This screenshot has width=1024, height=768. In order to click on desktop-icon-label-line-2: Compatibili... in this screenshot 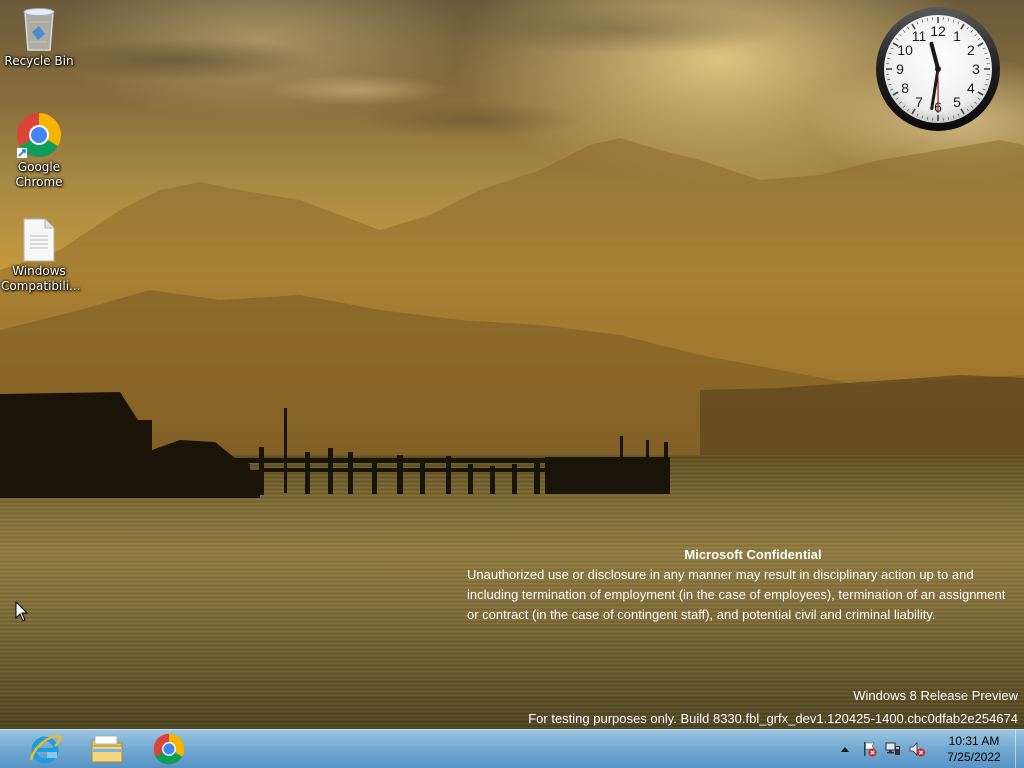, I will do `click(41, 286)`.